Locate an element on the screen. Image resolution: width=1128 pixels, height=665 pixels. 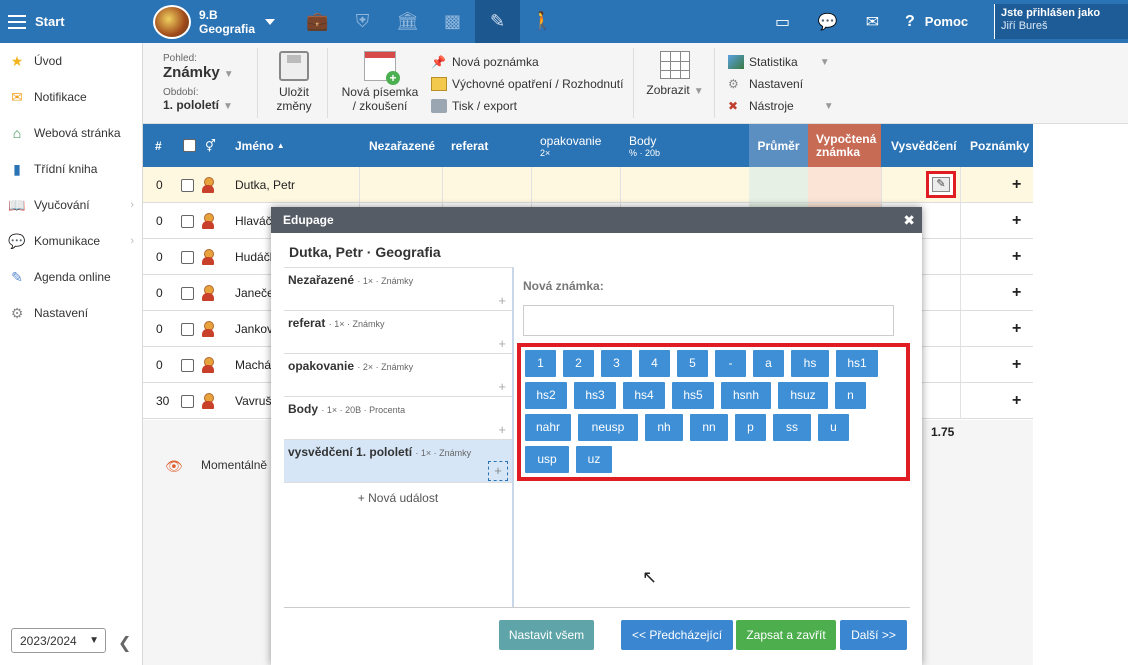
class-selector: 9.B Geografia is located at coordinates (214, 21).